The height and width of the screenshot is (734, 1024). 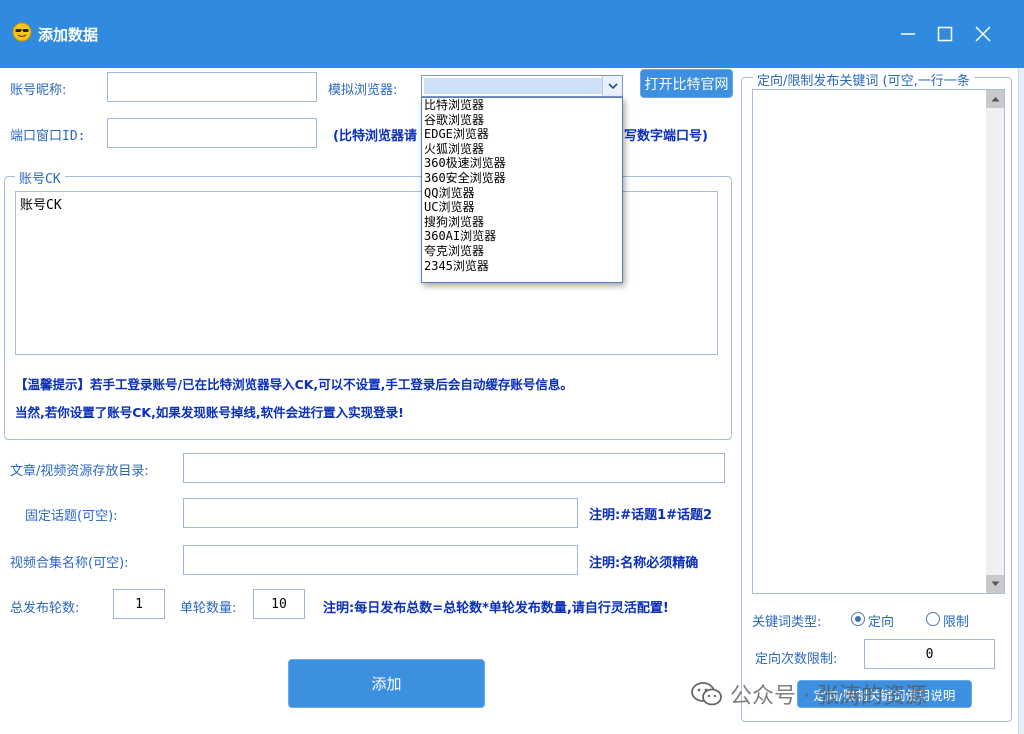 I want to click on browser-option: 360AI浏览器, so click(x=522, y=236).